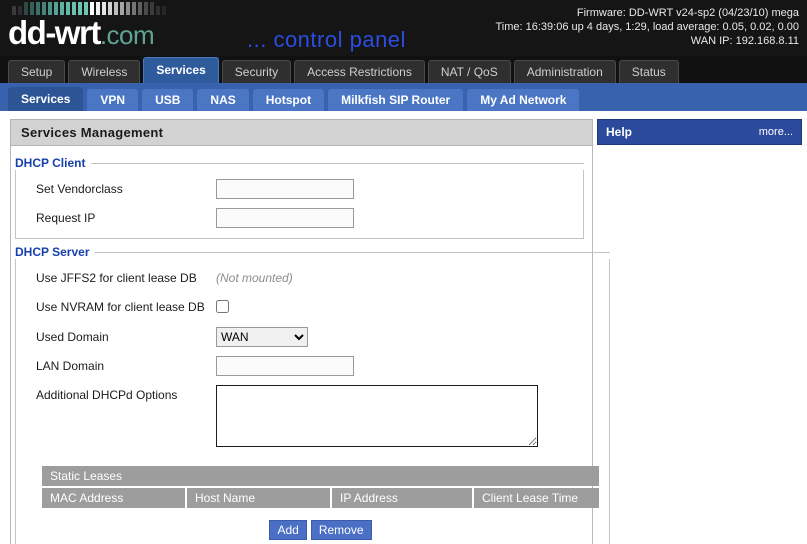  I want to click on dhcp-client-fields: Set Vendorclass Request IP, so click(299, 204).